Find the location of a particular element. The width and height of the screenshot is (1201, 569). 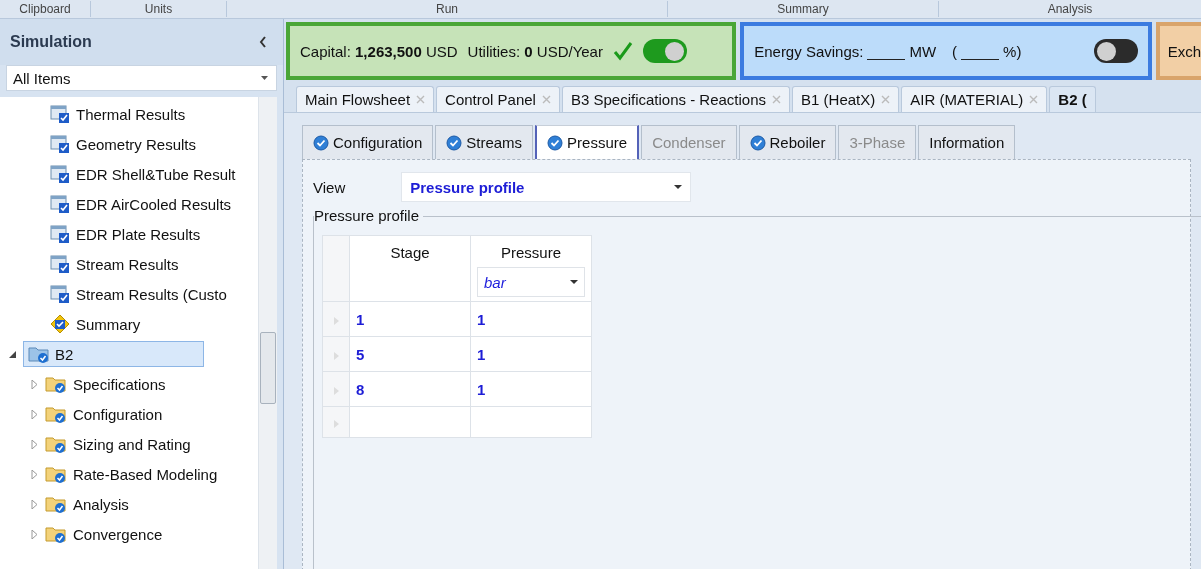

tree-item: Specifications is located at coordinates (119, 384).